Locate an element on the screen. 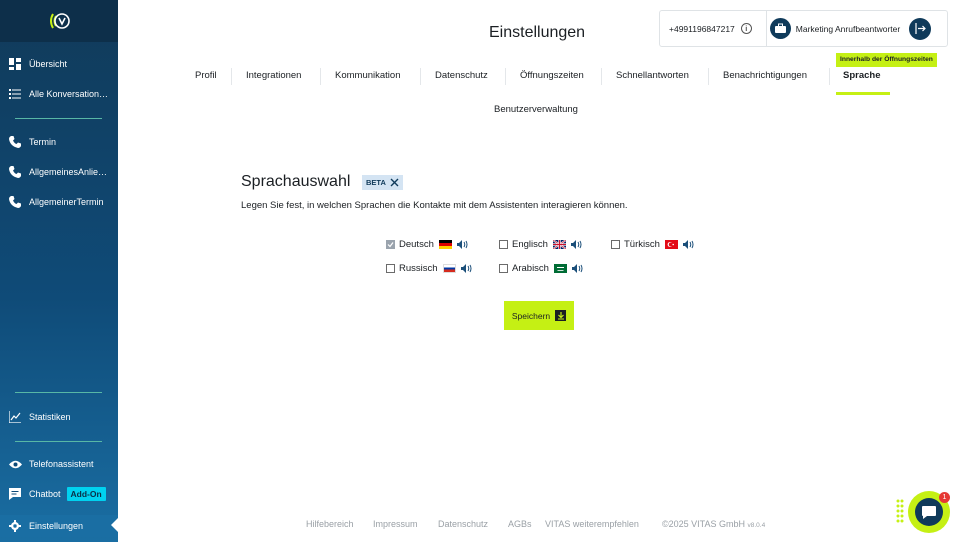 This screenshot has height=542, width=960. beta-badge: BETA is located at coordinates (382, 182).